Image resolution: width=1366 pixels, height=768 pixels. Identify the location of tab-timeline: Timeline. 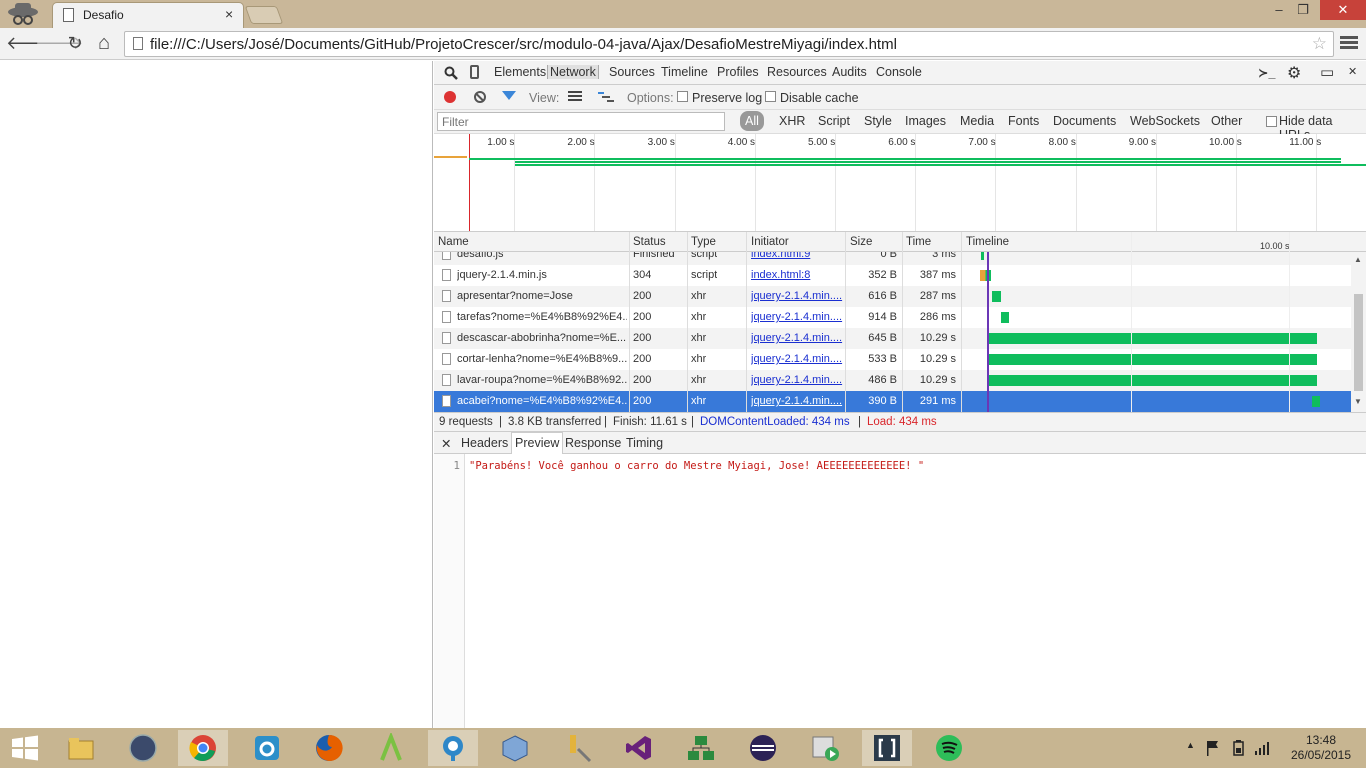
(684, 72).